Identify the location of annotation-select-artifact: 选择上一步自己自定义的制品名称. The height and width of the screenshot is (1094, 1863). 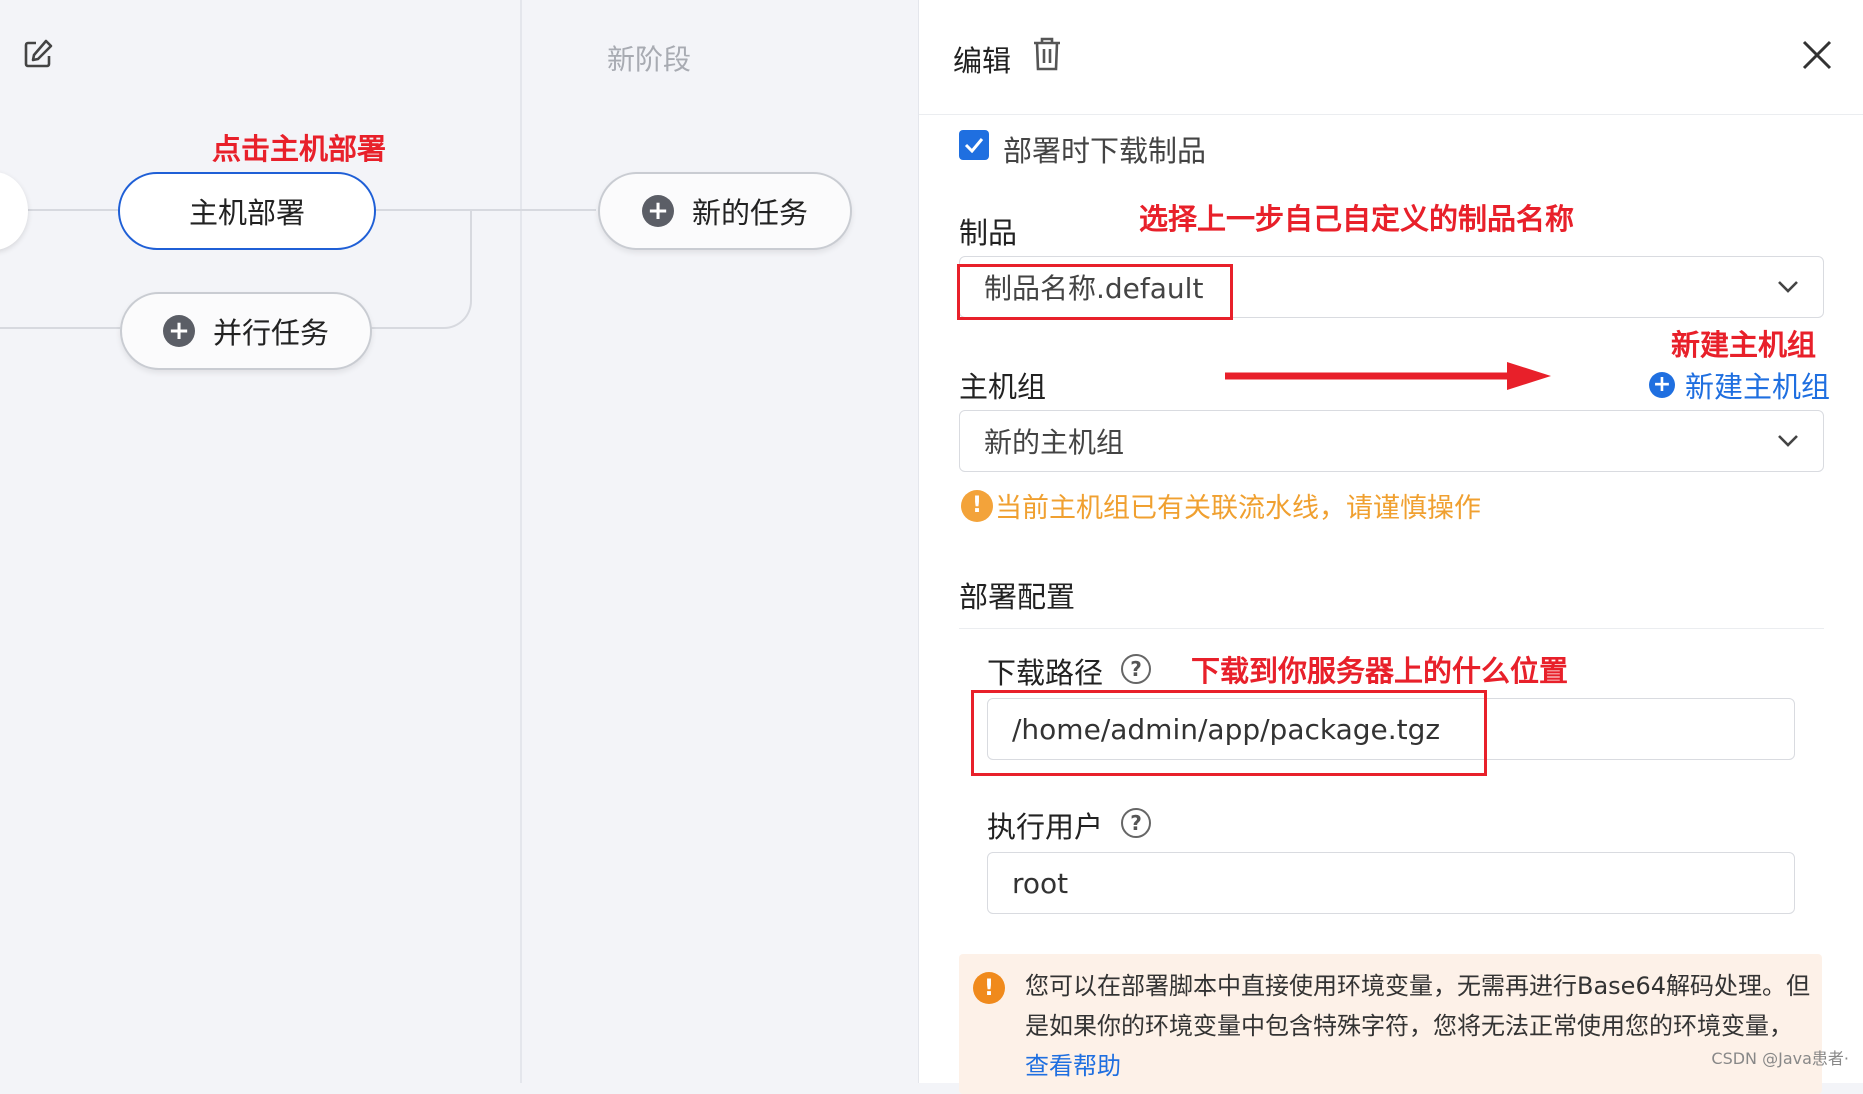
(1357, 219).